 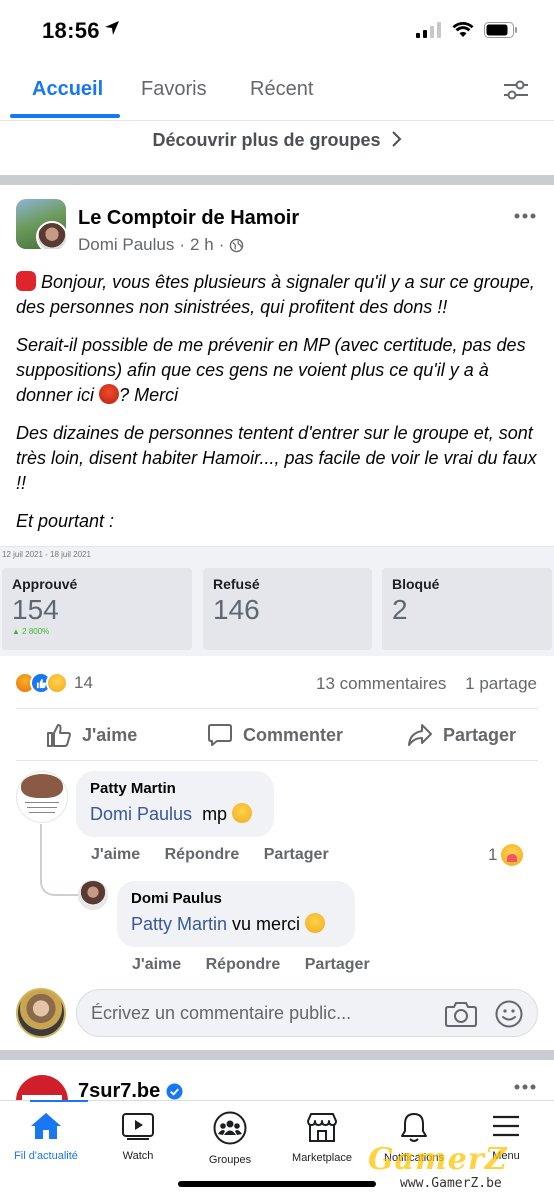 What do you see at coordinates (237, 245) in the screenshot?
I see `globe-icon` at bounding box center [237, 245].